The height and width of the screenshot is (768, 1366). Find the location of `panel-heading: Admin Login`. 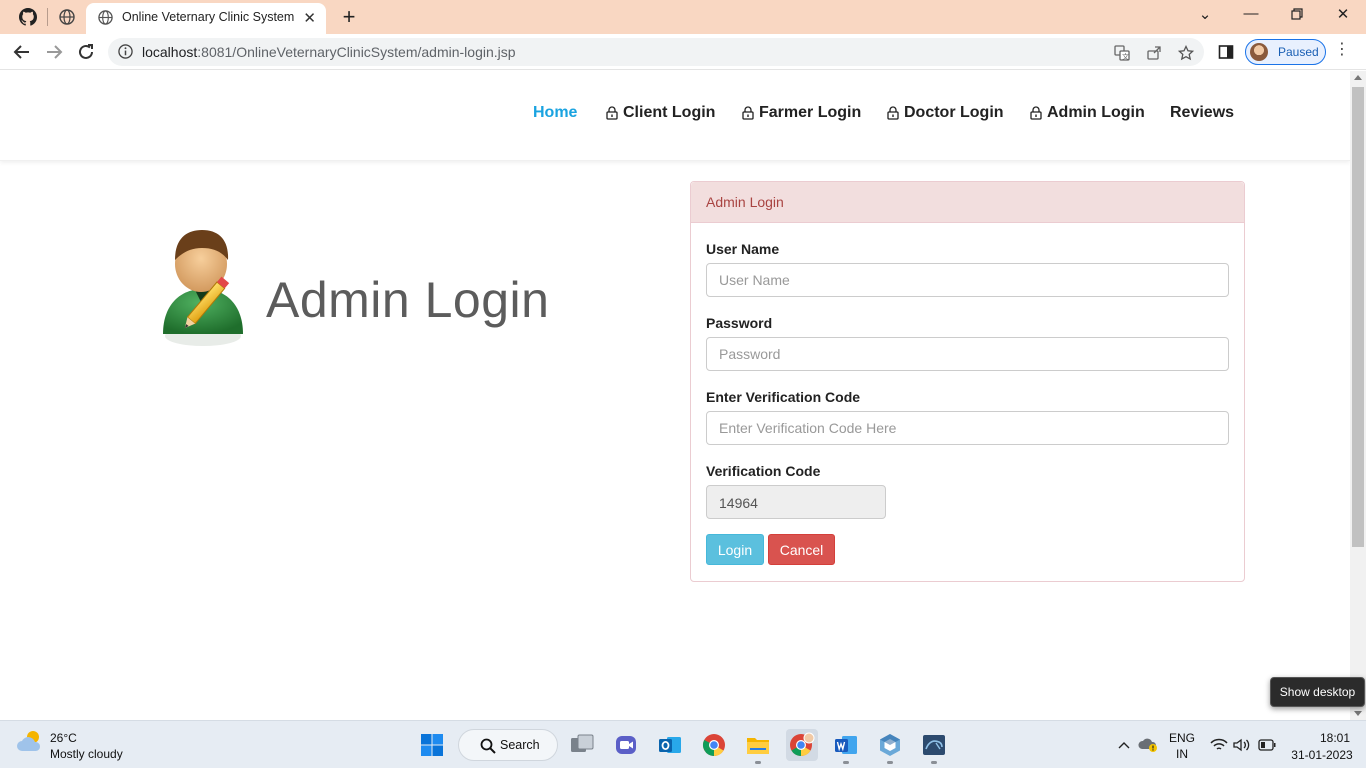

panel-heading: Admin Login is located at coordinates (967, 202).